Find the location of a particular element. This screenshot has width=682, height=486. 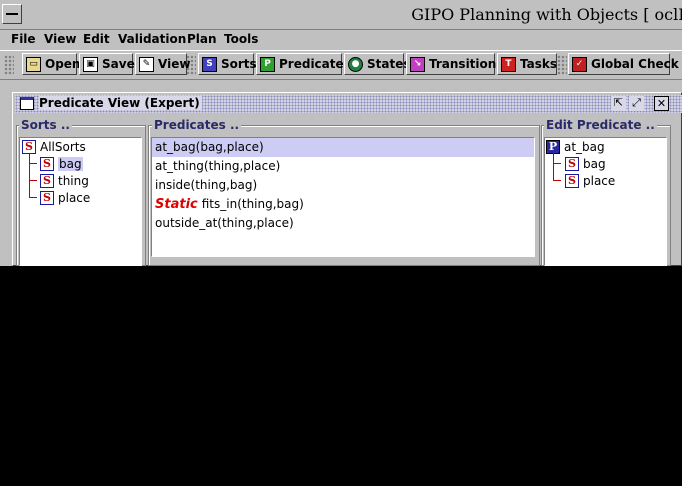

tasks-button: T Tasks is located at coordinates (527, 64).